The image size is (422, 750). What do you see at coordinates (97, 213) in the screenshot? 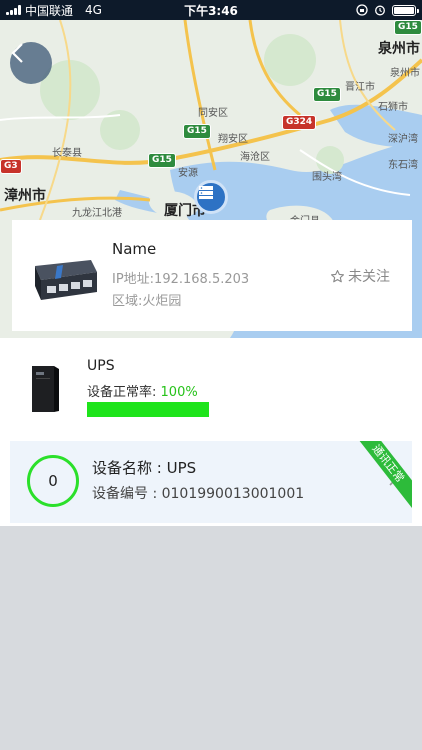
I see `map-label-longhai: 九龙江北港` at bounding box center [97, 213].